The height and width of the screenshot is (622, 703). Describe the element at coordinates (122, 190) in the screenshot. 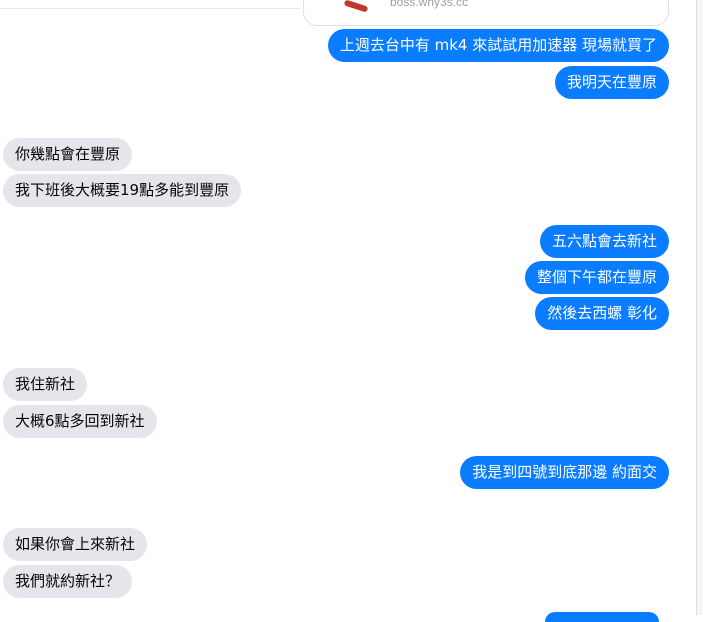

I see `message-bubble-incoming: 我下班後大概要19點多能到豐原` at that location.